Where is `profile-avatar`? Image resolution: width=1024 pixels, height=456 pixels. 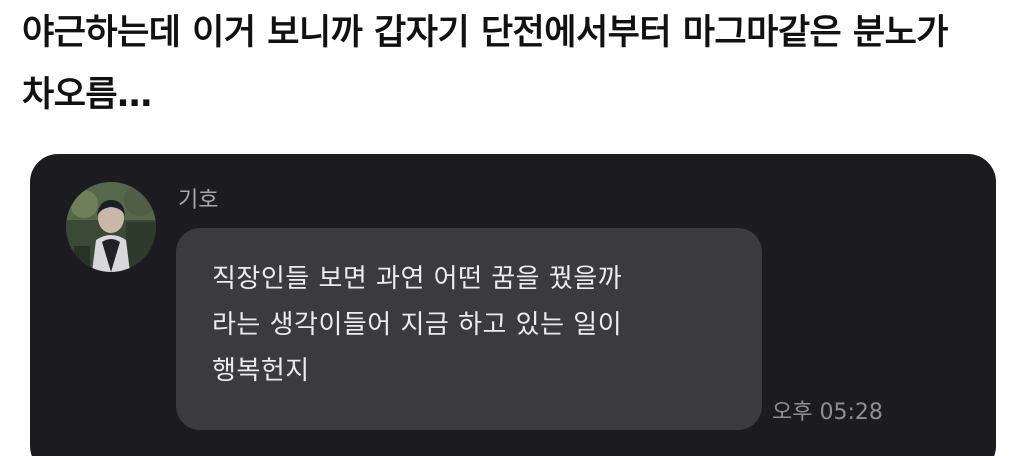
profile-avatar is located at coordinates (111, 227).